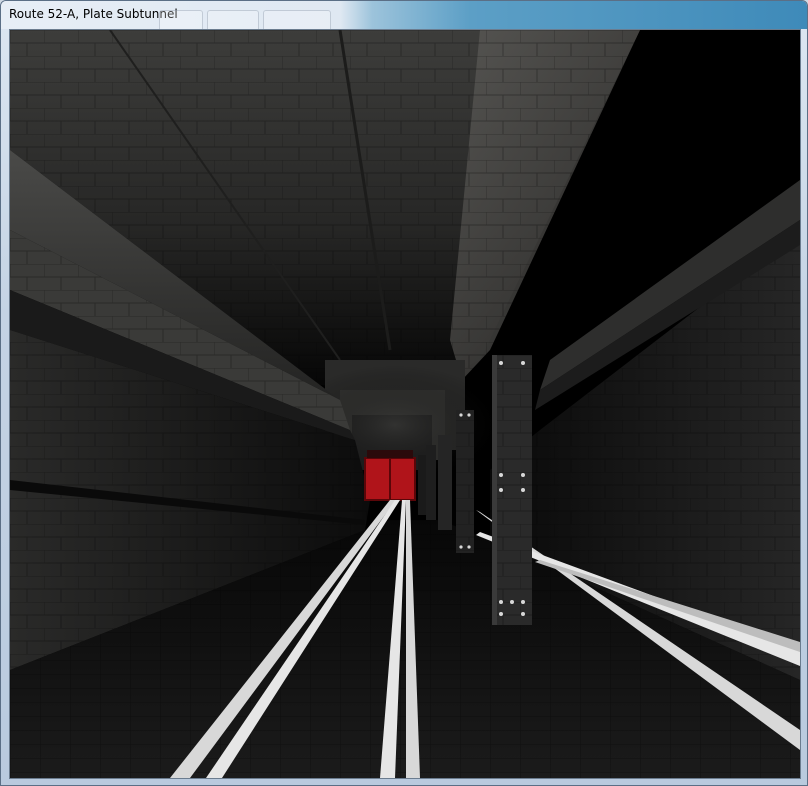 The width and height of the screenshot is (808, 786). What do you see at coordinates (494, 490) in the screenshot?
I see `pillar-near-edge` at bounding box center [494, 490].